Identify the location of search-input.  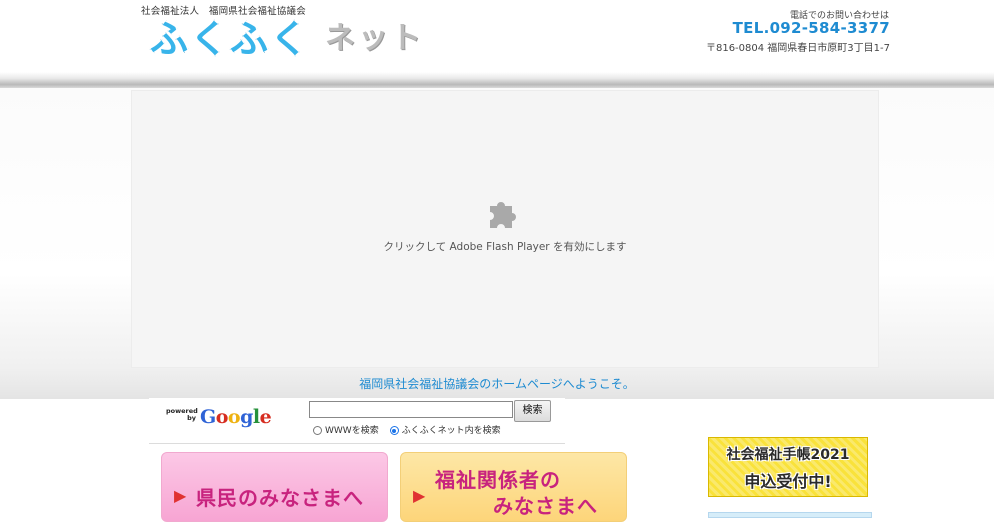
(411, 409).